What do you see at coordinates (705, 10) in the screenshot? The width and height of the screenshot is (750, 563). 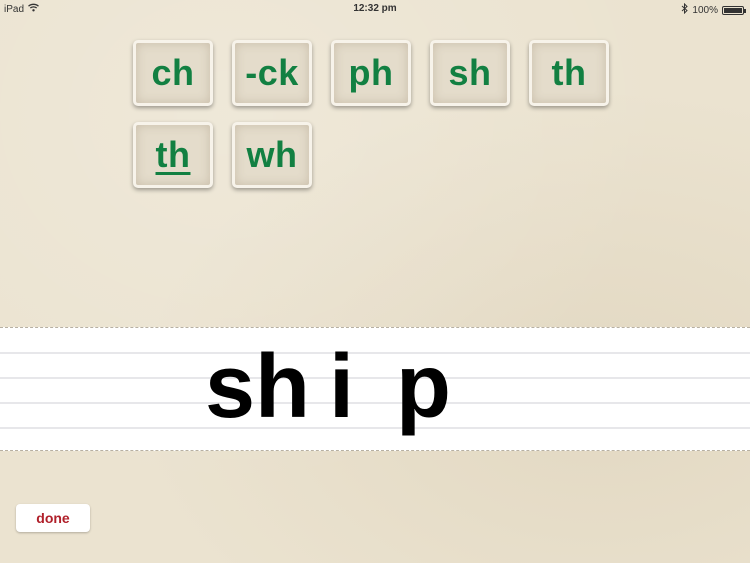 I see `battery-percent: 100%` at bounding box center [705, 10].